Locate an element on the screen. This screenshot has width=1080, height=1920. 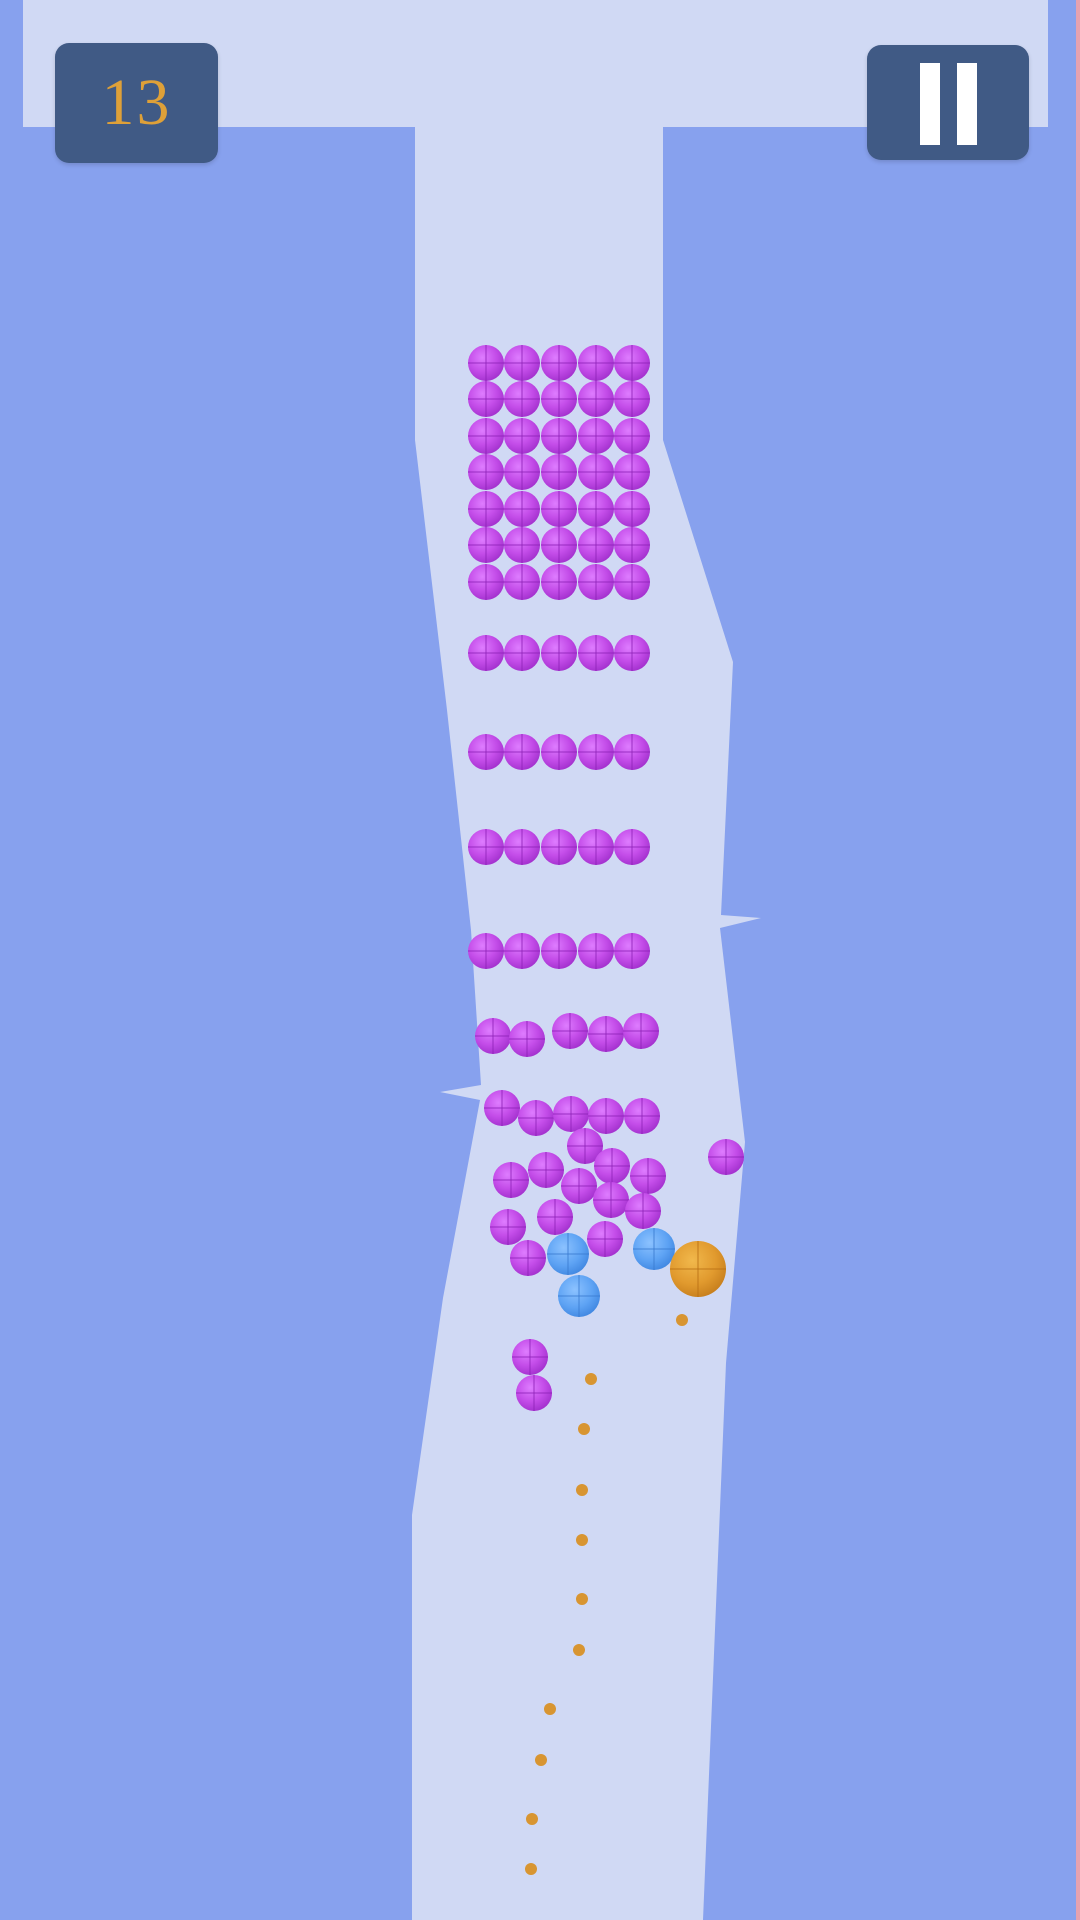
pause-button is located at coordinates (948, 102).